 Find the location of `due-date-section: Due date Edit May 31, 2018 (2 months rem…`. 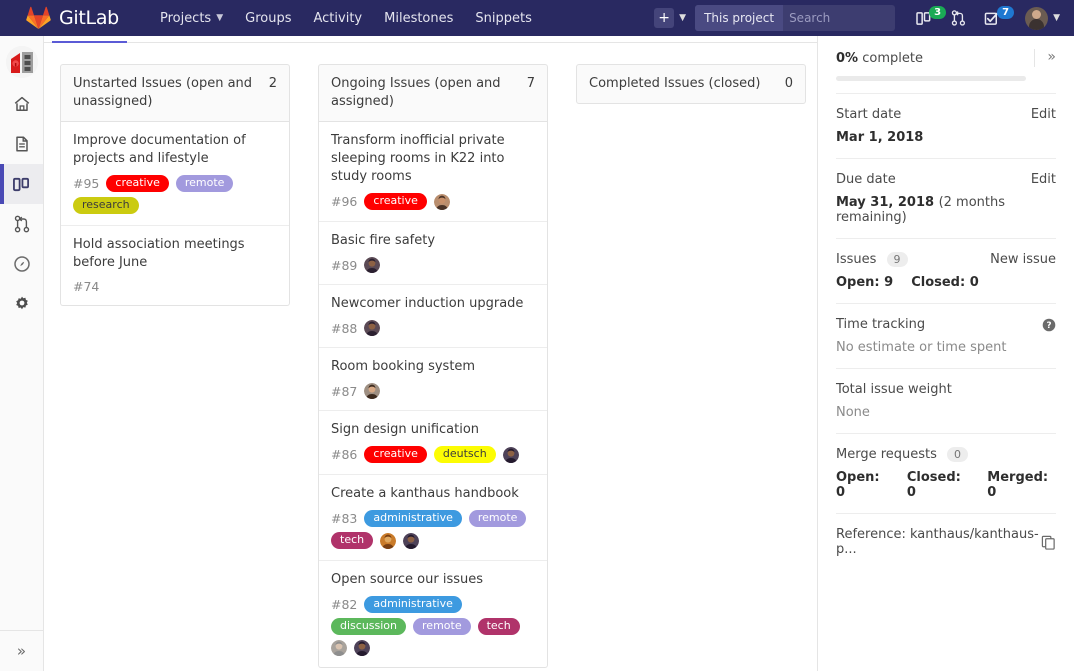

due-date-section: Due date Edit May 31, 2018 (2 months rem… is located at coordinates (946, 198).